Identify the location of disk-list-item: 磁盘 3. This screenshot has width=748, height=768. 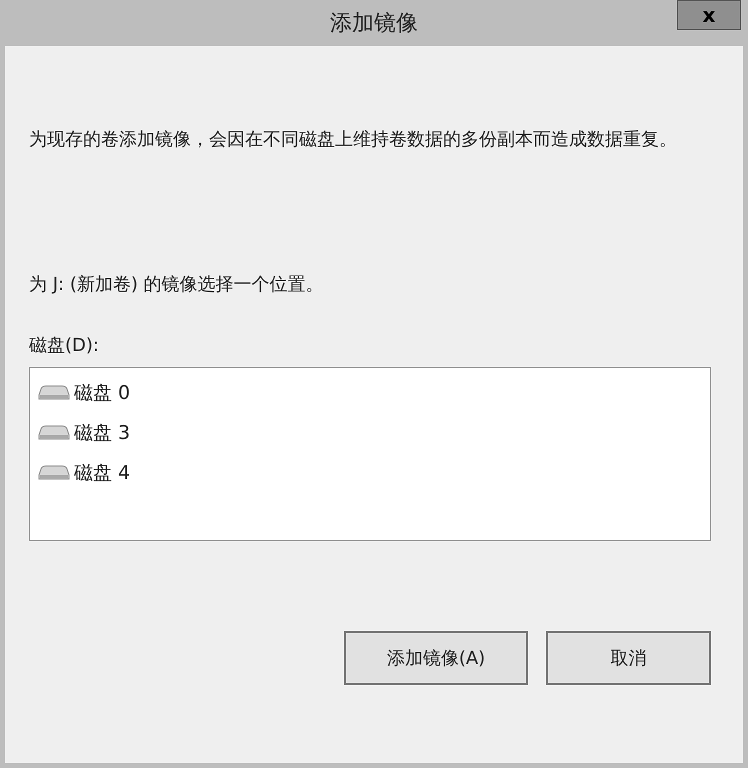
(370, 433).